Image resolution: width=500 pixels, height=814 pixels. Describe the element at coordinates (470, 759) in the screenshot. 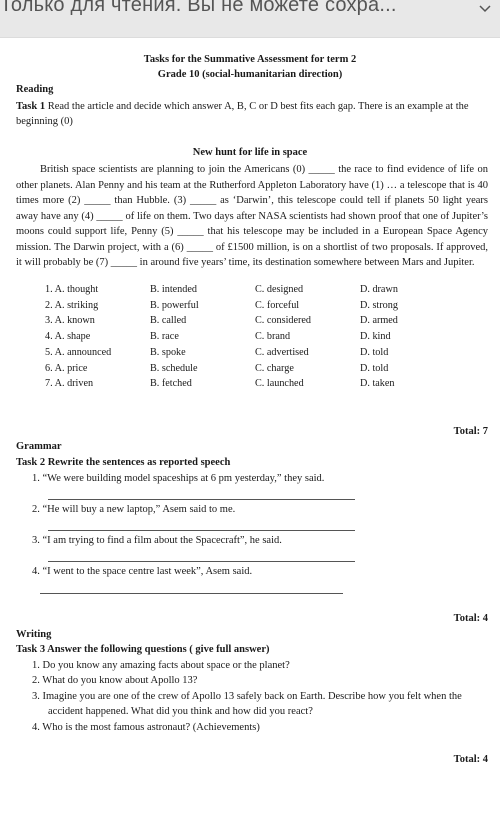

I see `writing-total: Total: 4` at that location.